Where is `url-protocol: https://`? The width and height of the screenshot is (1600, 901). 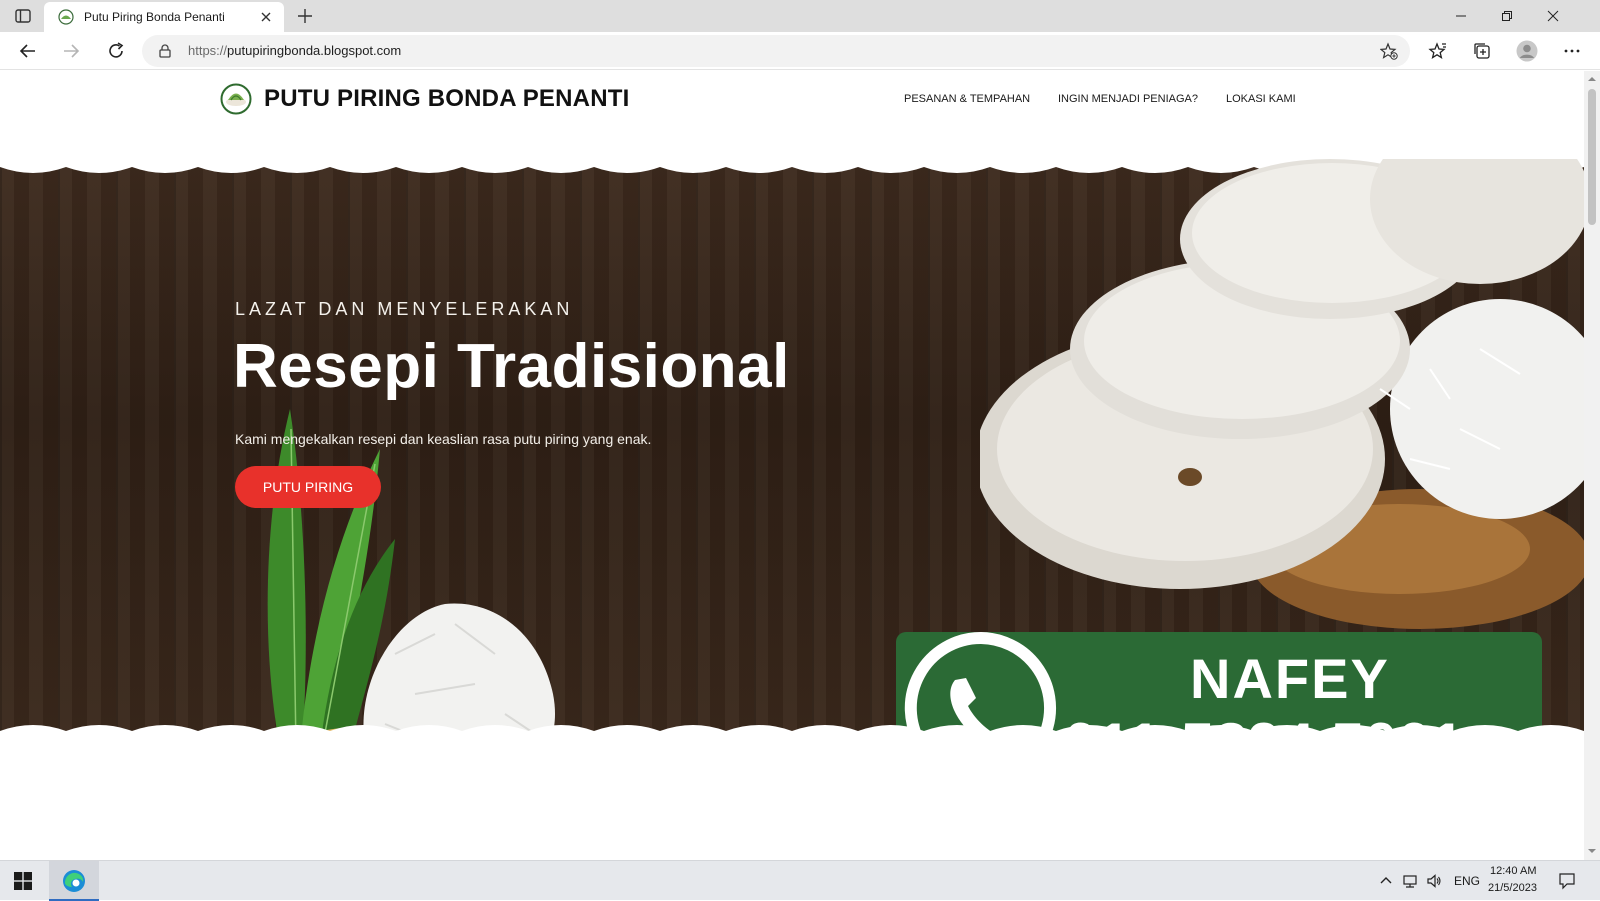
url-protocol: https:// is located at coordinates (208, 50).